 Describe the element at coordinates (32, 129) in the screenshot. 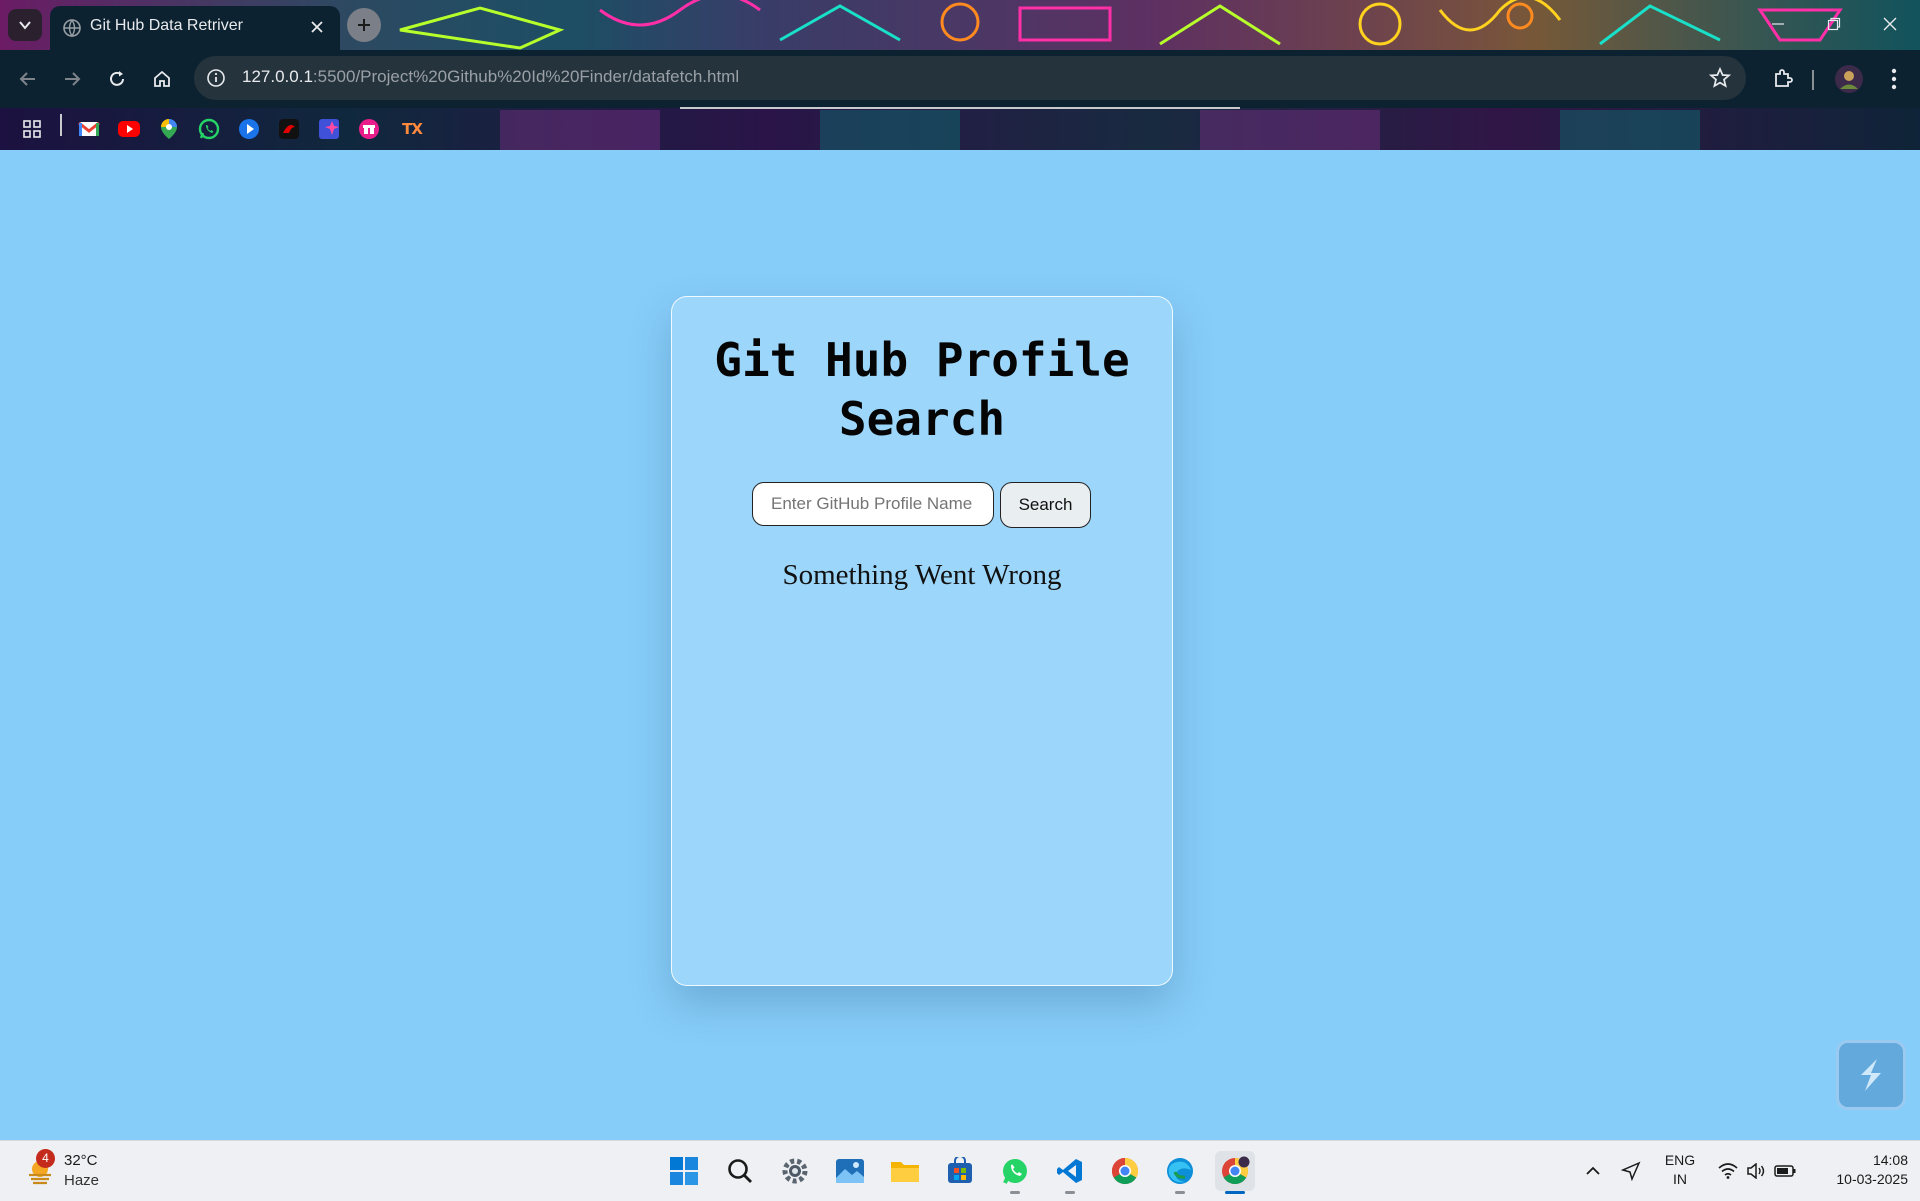

I see `apps-icon` at that location.